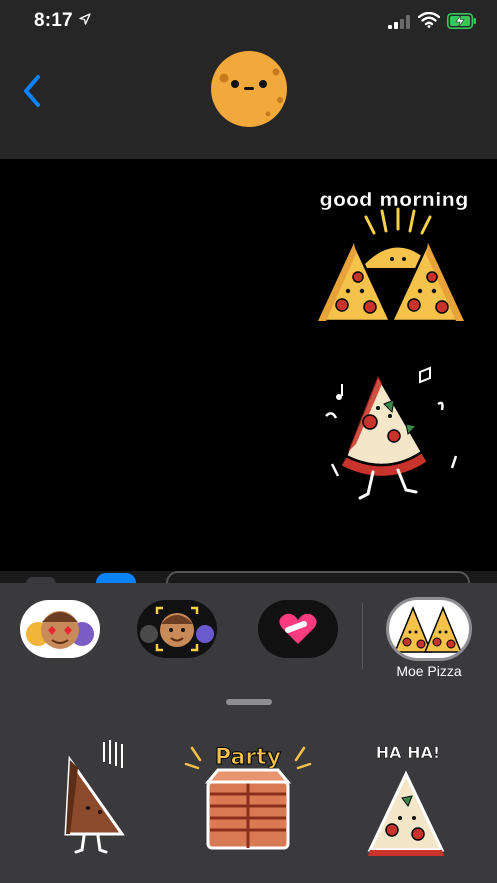  I want to click on digital-touch-heart-icon, so click(298, 628).